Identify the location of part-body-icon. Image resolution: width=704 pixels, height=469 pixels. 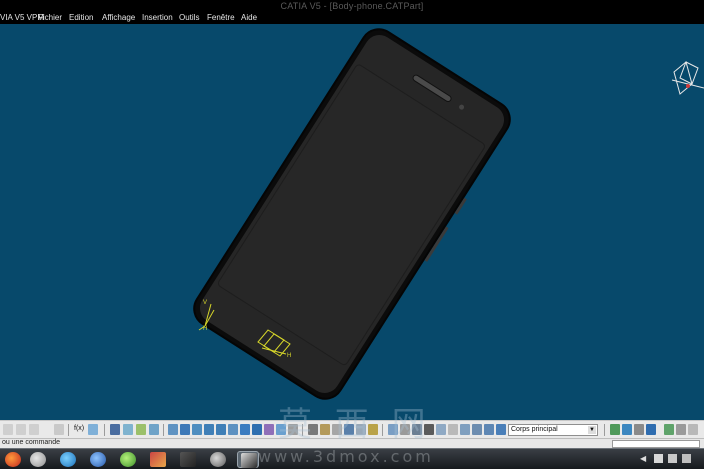
(501, 429).